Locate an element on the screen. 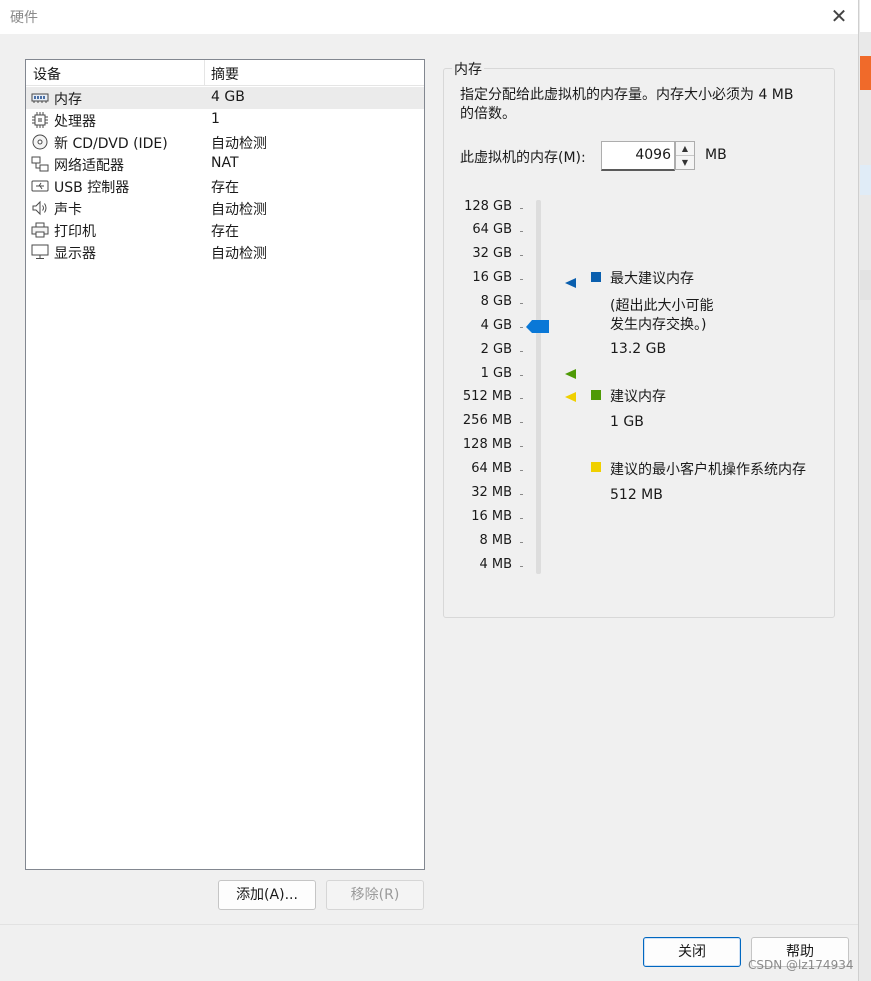 The image size is (871, 981). recommended-value: 1 GB is located at coordinates (627, 422).